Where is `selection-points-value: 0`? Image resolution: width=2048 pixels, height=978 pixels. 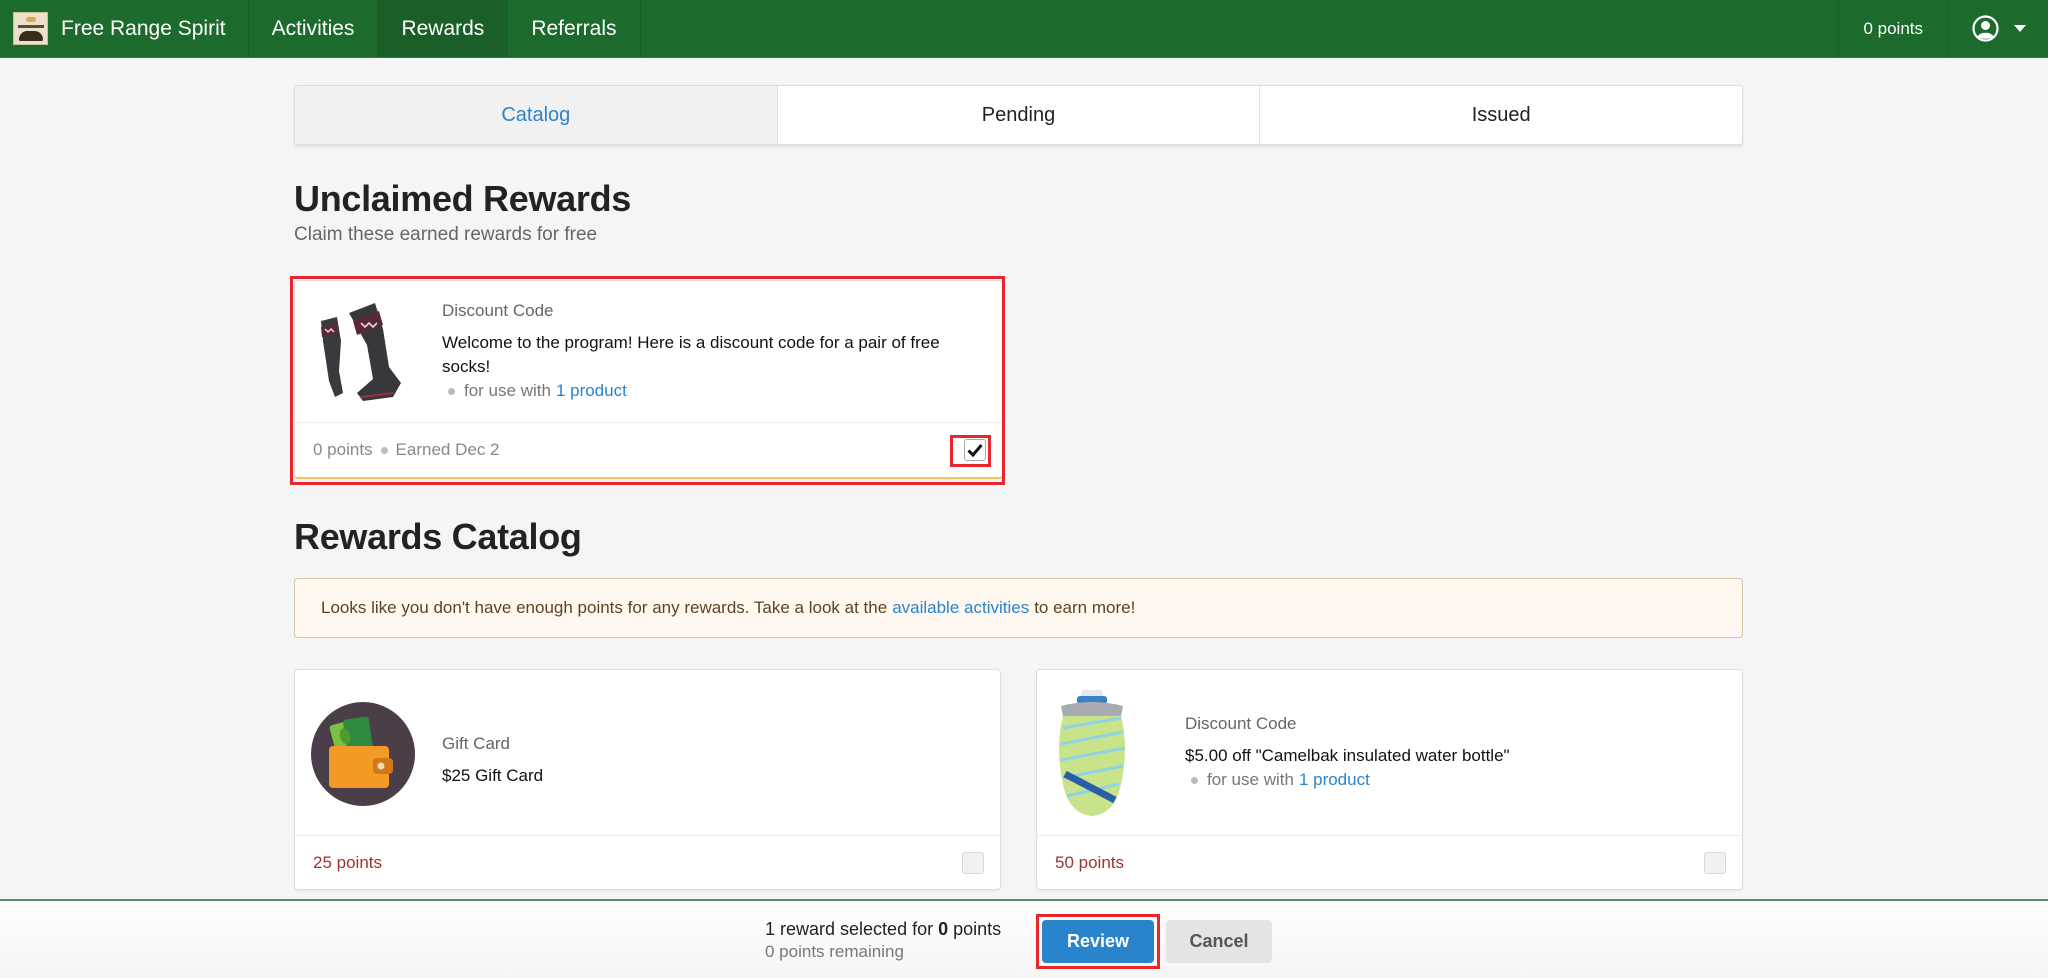 selection-points-value: 0 is located at coordinates (943, 929).